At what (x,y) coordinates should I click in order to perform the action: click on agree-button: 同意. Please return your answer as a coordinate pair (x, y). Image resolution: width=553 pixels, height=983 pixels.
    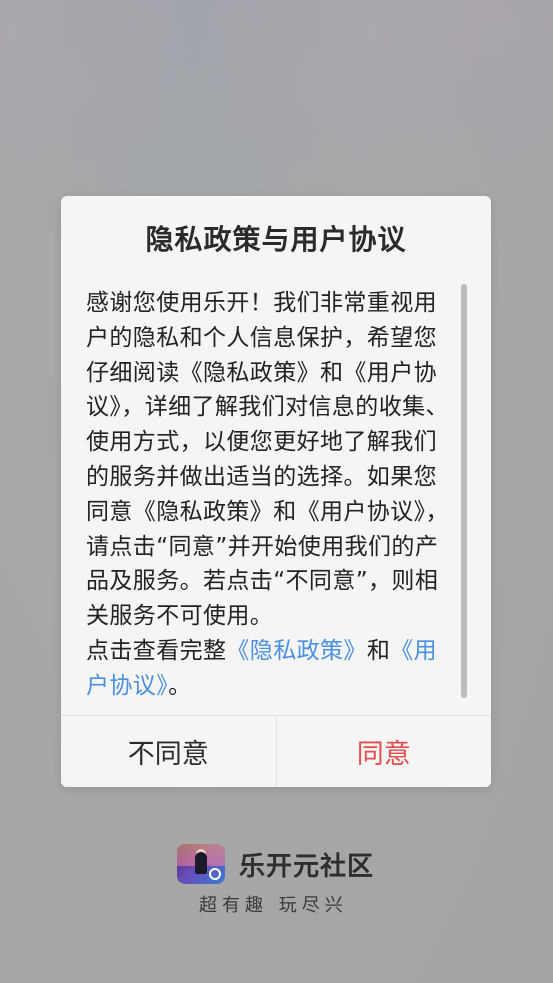
    Looking at the image, I should click on (383, 751).